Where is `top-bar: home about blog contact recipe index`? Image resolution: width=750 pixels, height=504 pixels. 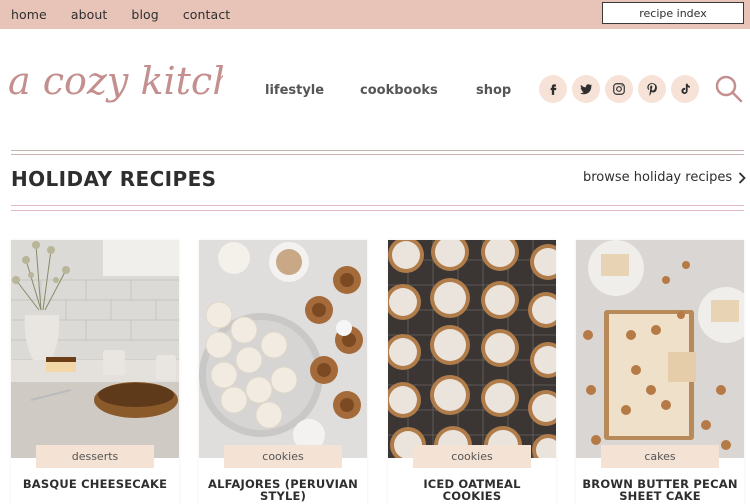 top-bar: home about blog contact recipe index is located at coordinates (375, 14).